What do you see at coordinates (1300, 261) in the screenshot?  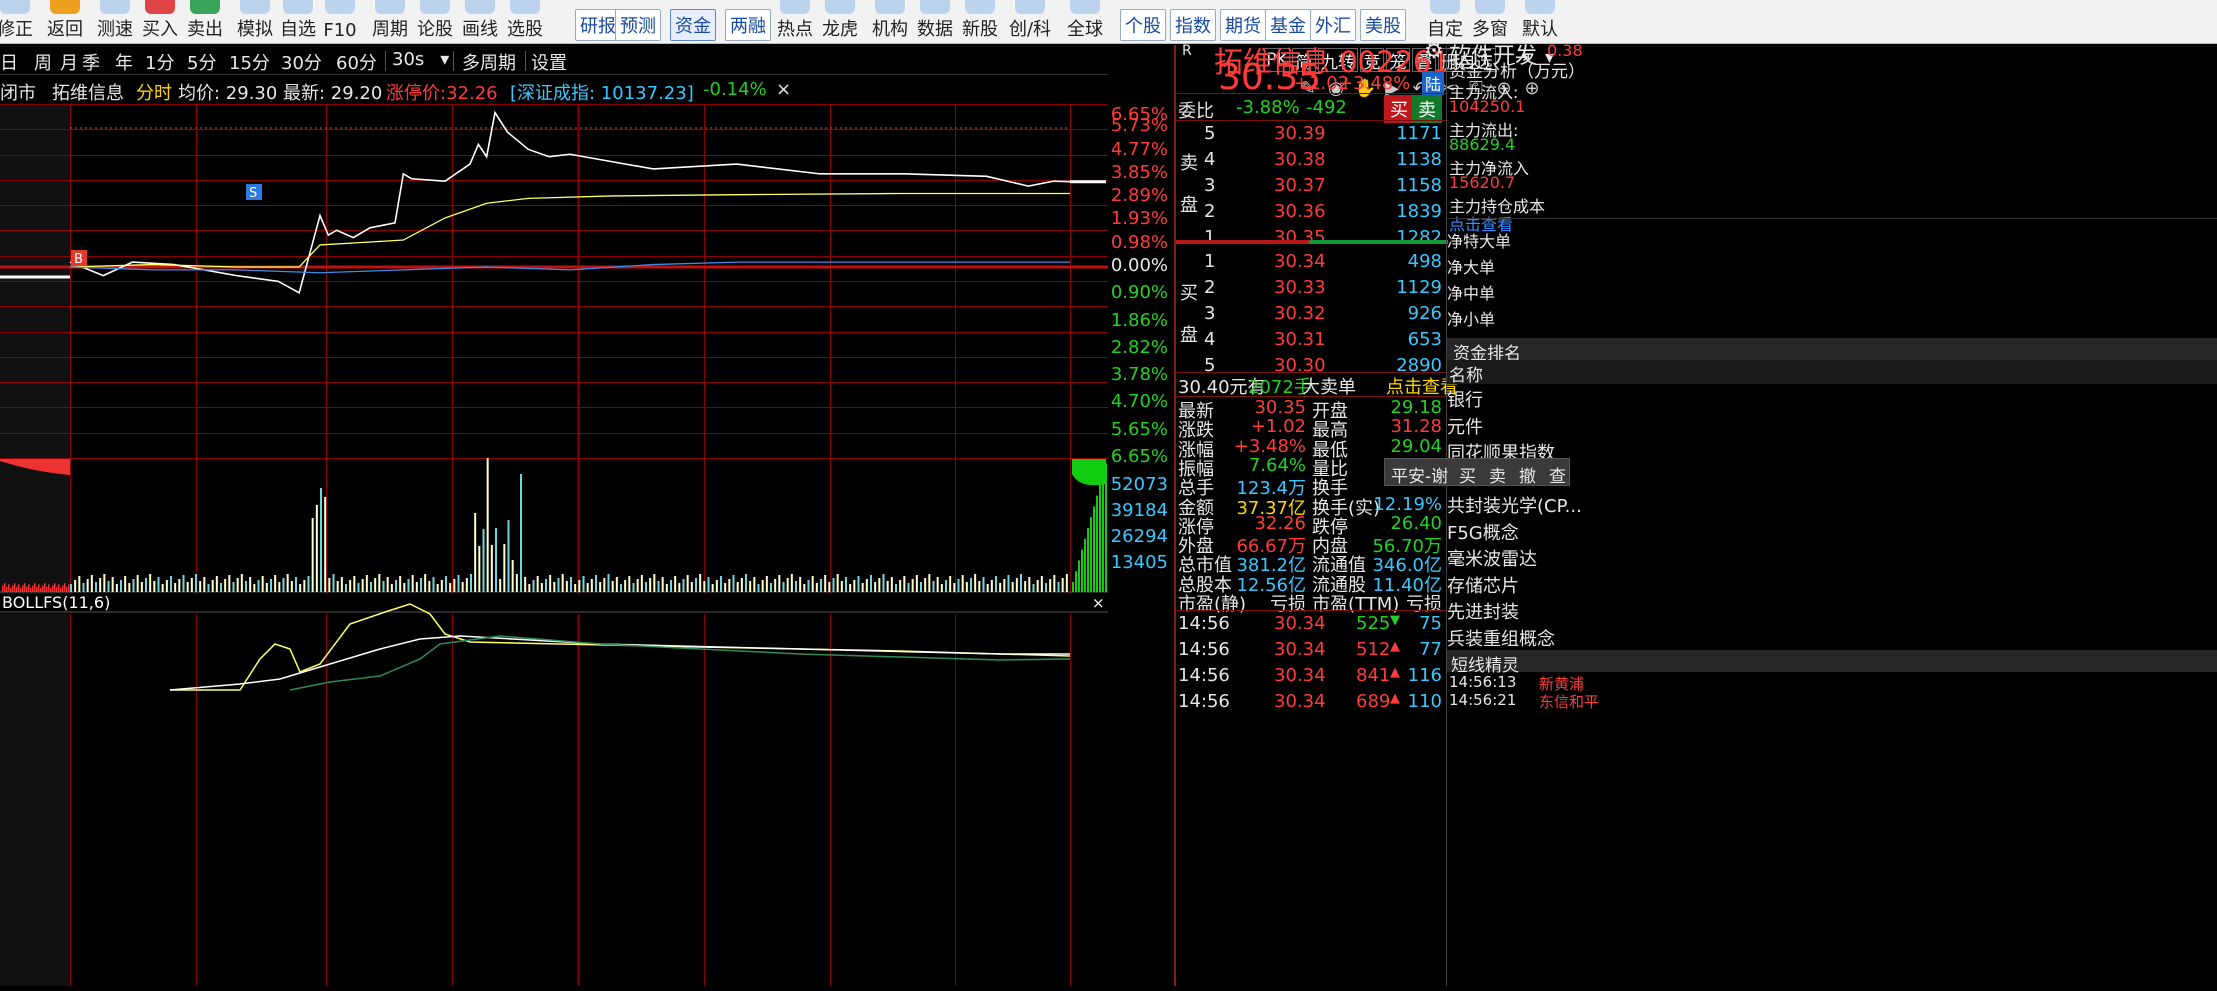 I see `bid-price: 30.34` at bounding box center [1300, 261].